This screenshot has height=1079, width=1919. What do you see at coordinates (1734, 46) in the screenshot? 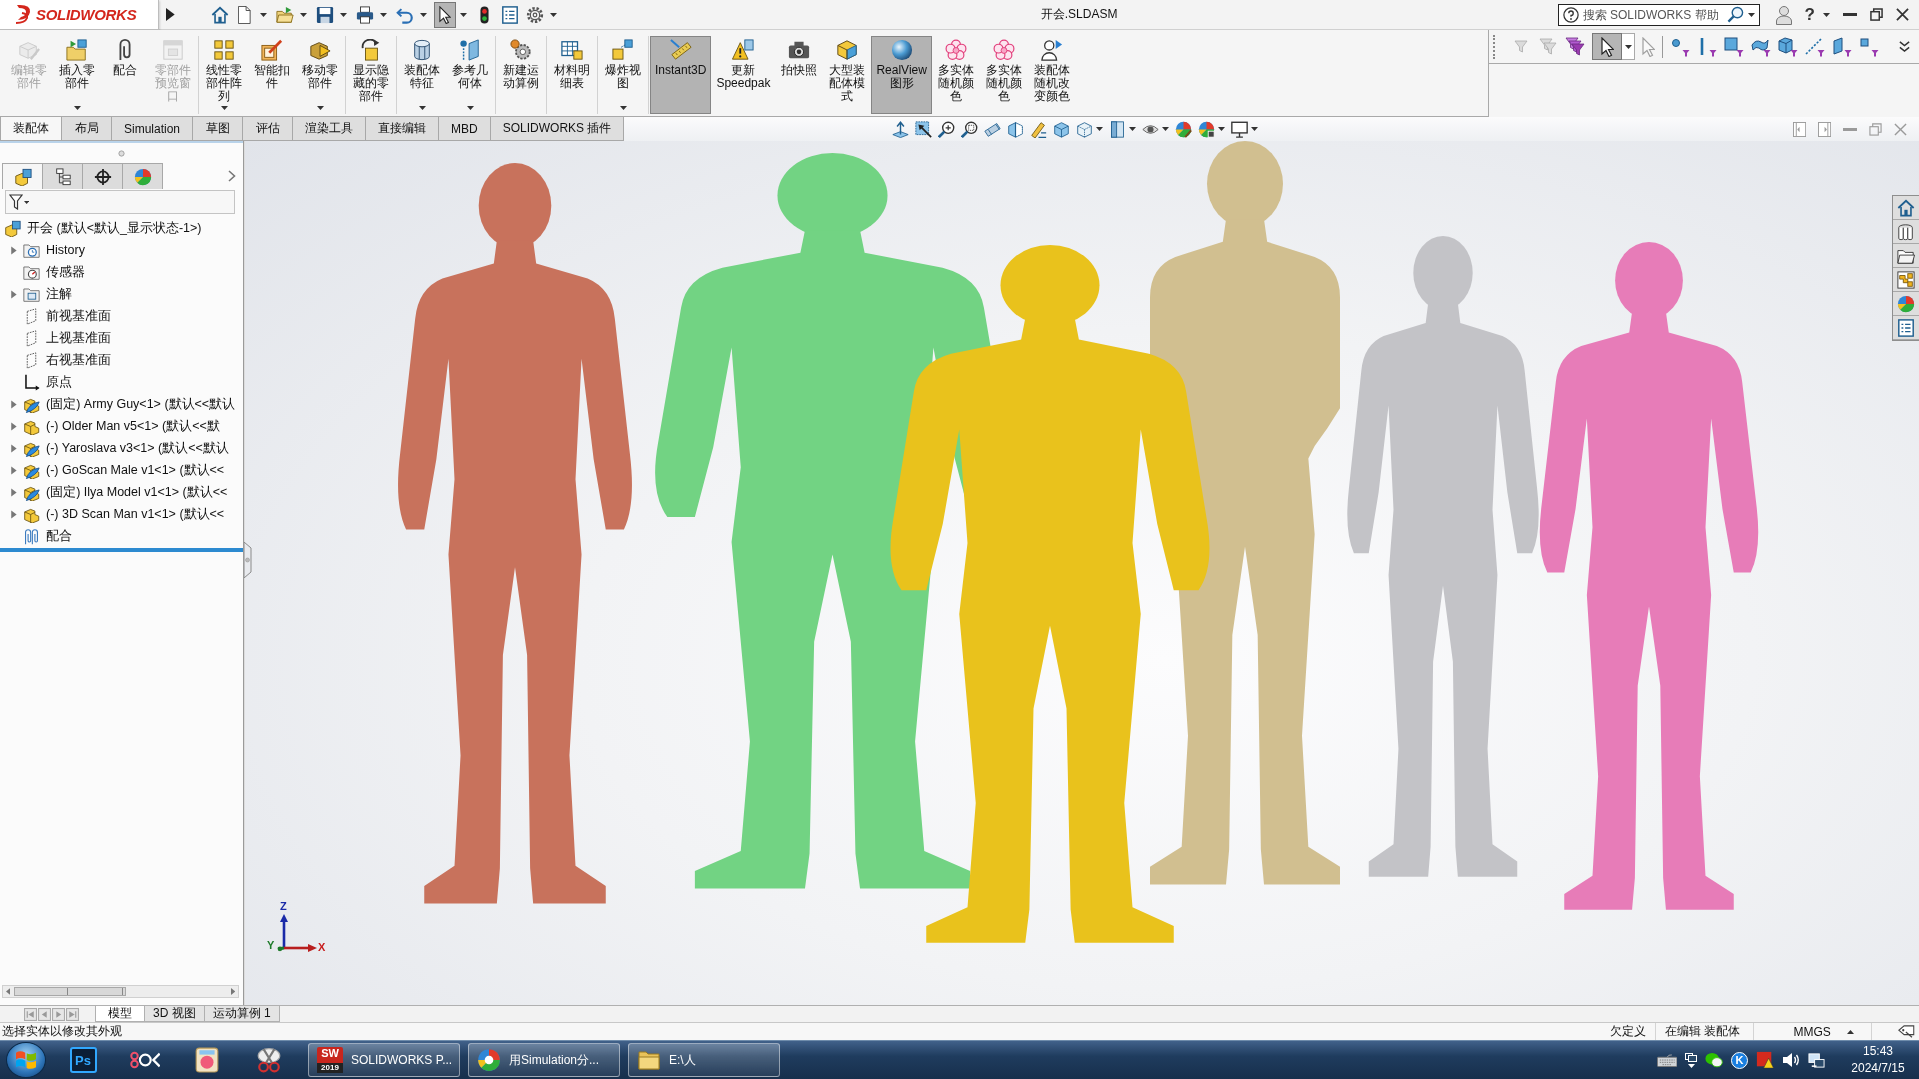
I see `square-filter-icon` at bounding box center [1734, 46].